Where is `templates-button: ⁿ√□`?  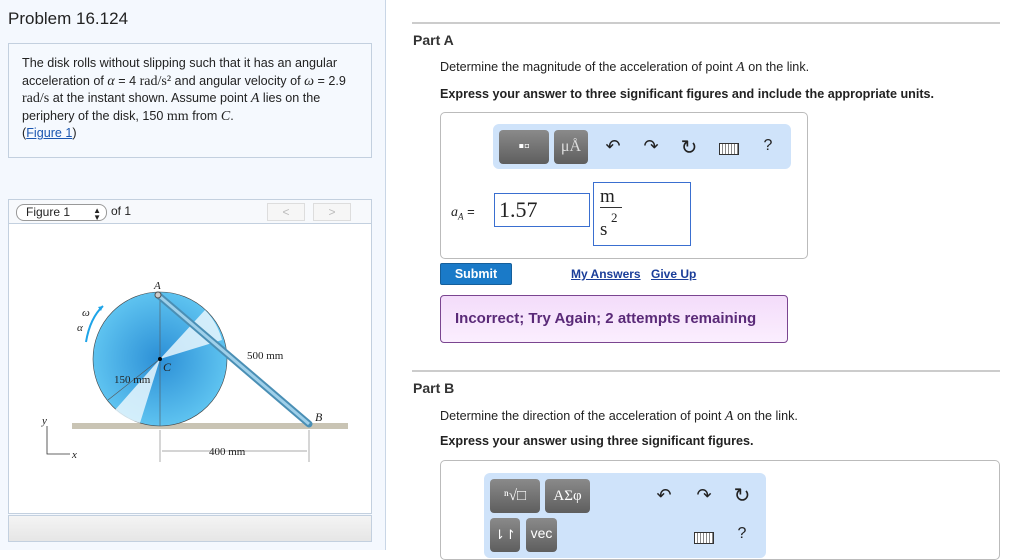 templates-button: ⁿ√□ is located at coordinates (515, 496).